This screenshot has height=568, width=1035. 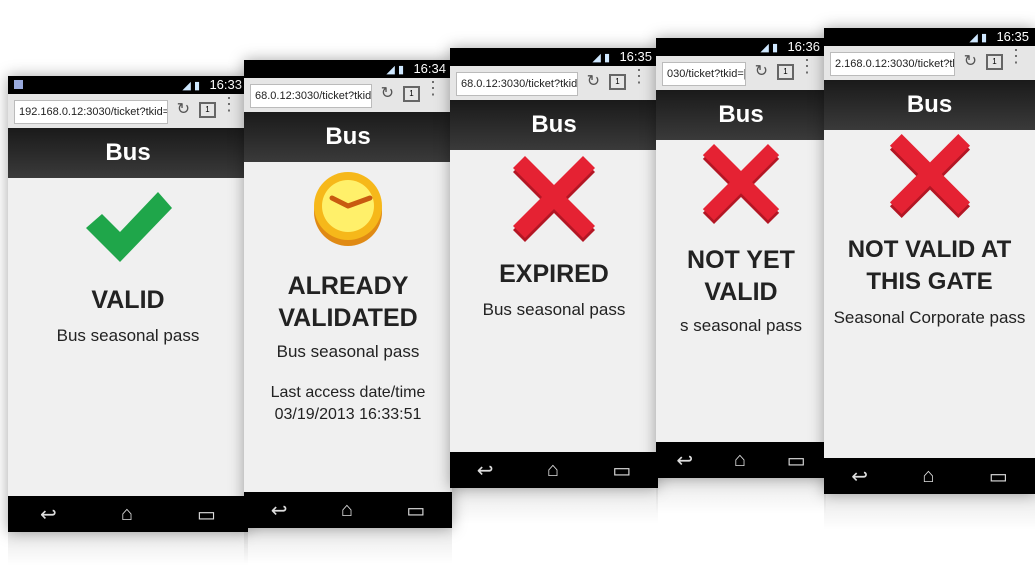 I want to click on url-input: 192.168.0.12:3030/ticket?tkid=[, so click(x=91, y=112).